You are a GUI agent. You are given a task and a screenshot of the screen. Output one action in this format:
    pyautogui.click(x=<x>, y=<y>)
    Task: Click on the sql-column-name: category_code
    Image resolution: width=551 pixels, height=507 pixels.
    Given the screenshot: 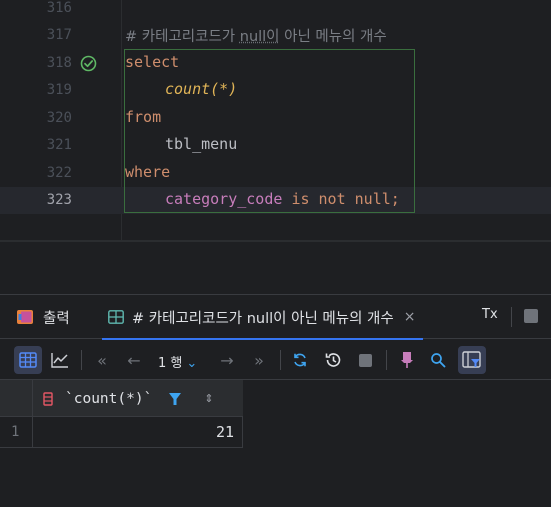 What is the action you would take?
    pyautogui.click(x=224, y=199)
    